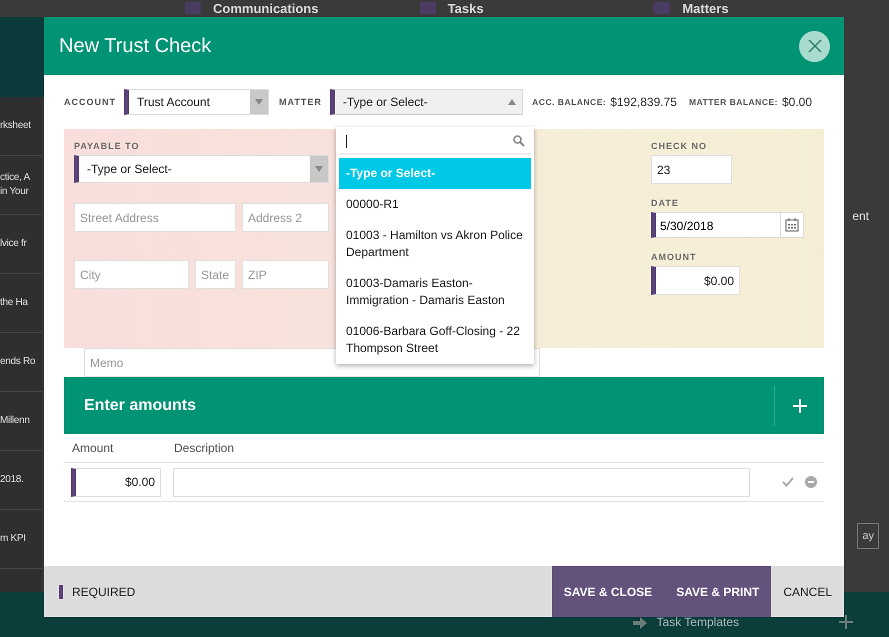  I want to click on street-address-field: Street Address, so click(155, 217).